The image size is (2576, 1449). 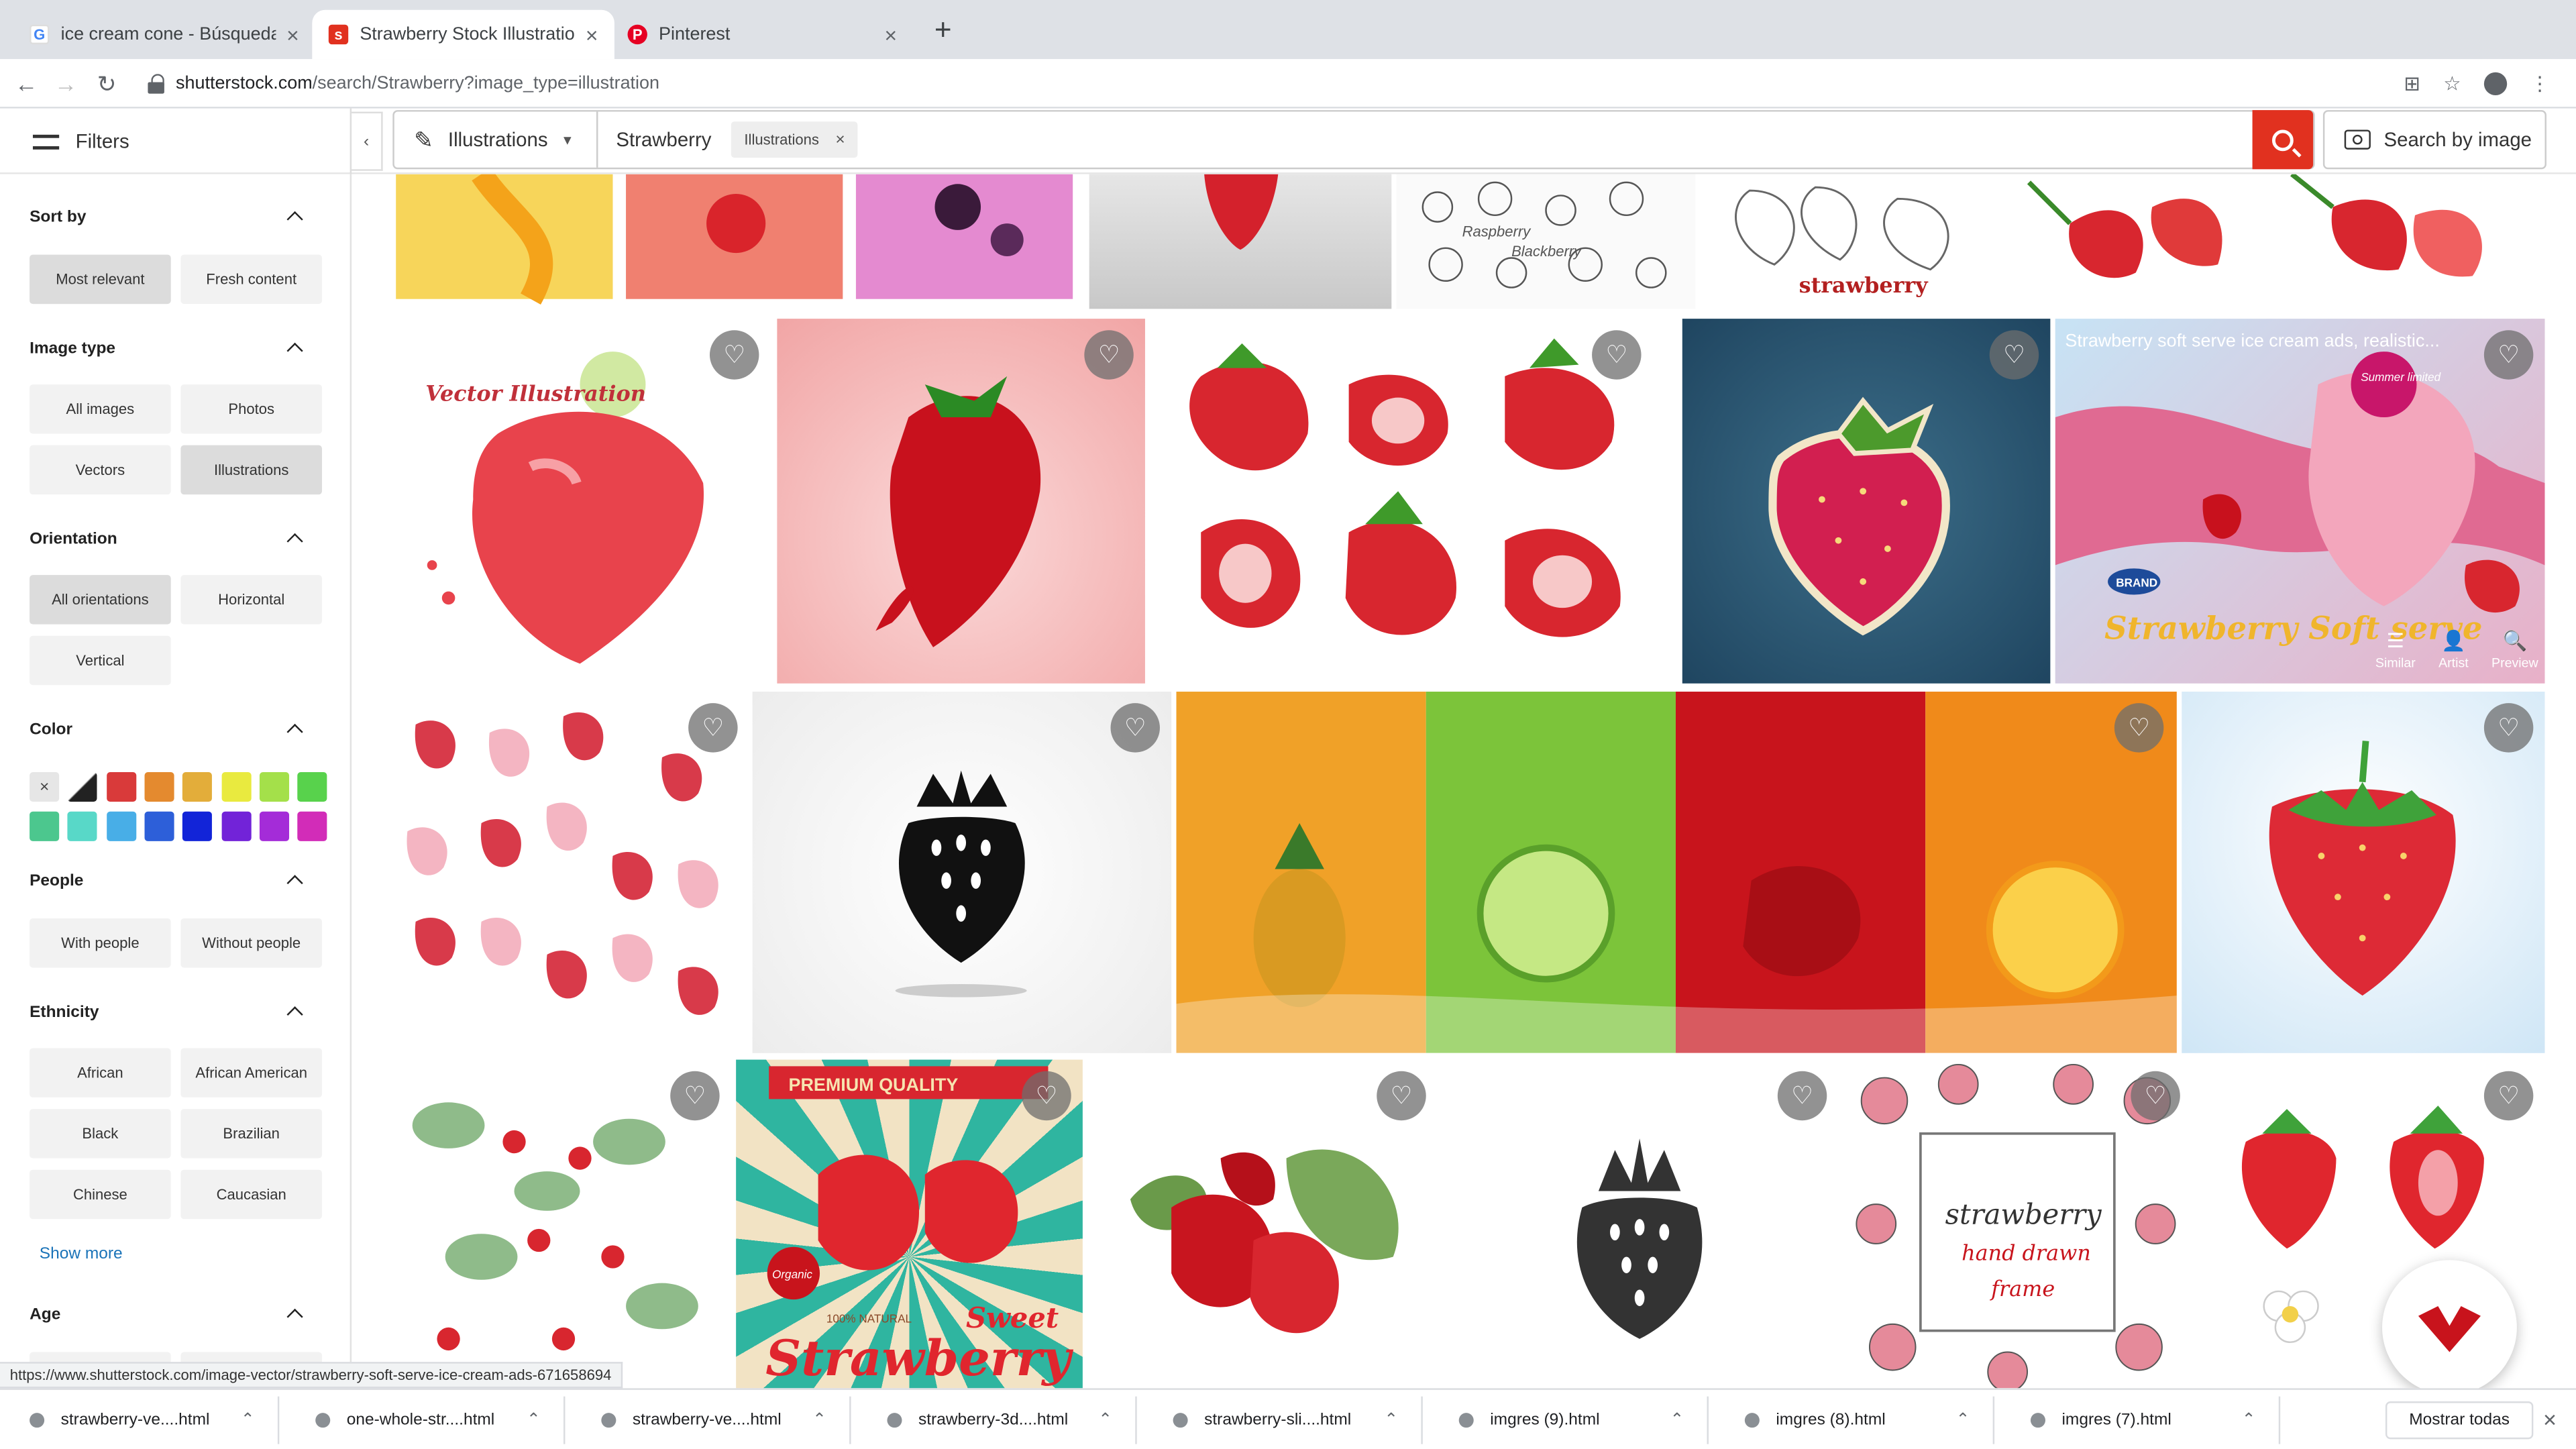 I want to click on download-item: imgres (8).html ⌃, so click(x=1855, y=1420).